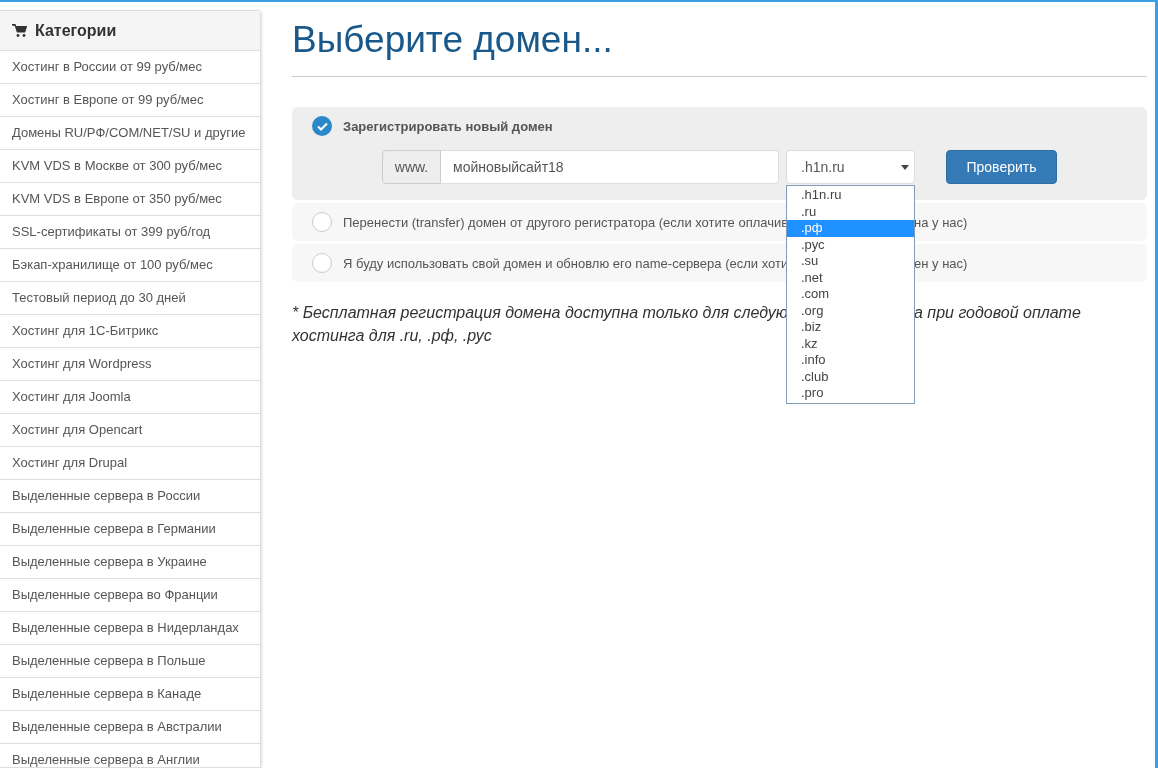  What do you see at coordinates (610, 167) in the screenshot?
I see `domain-input: мойновыйсайт18` at bounding box center [610, 167].